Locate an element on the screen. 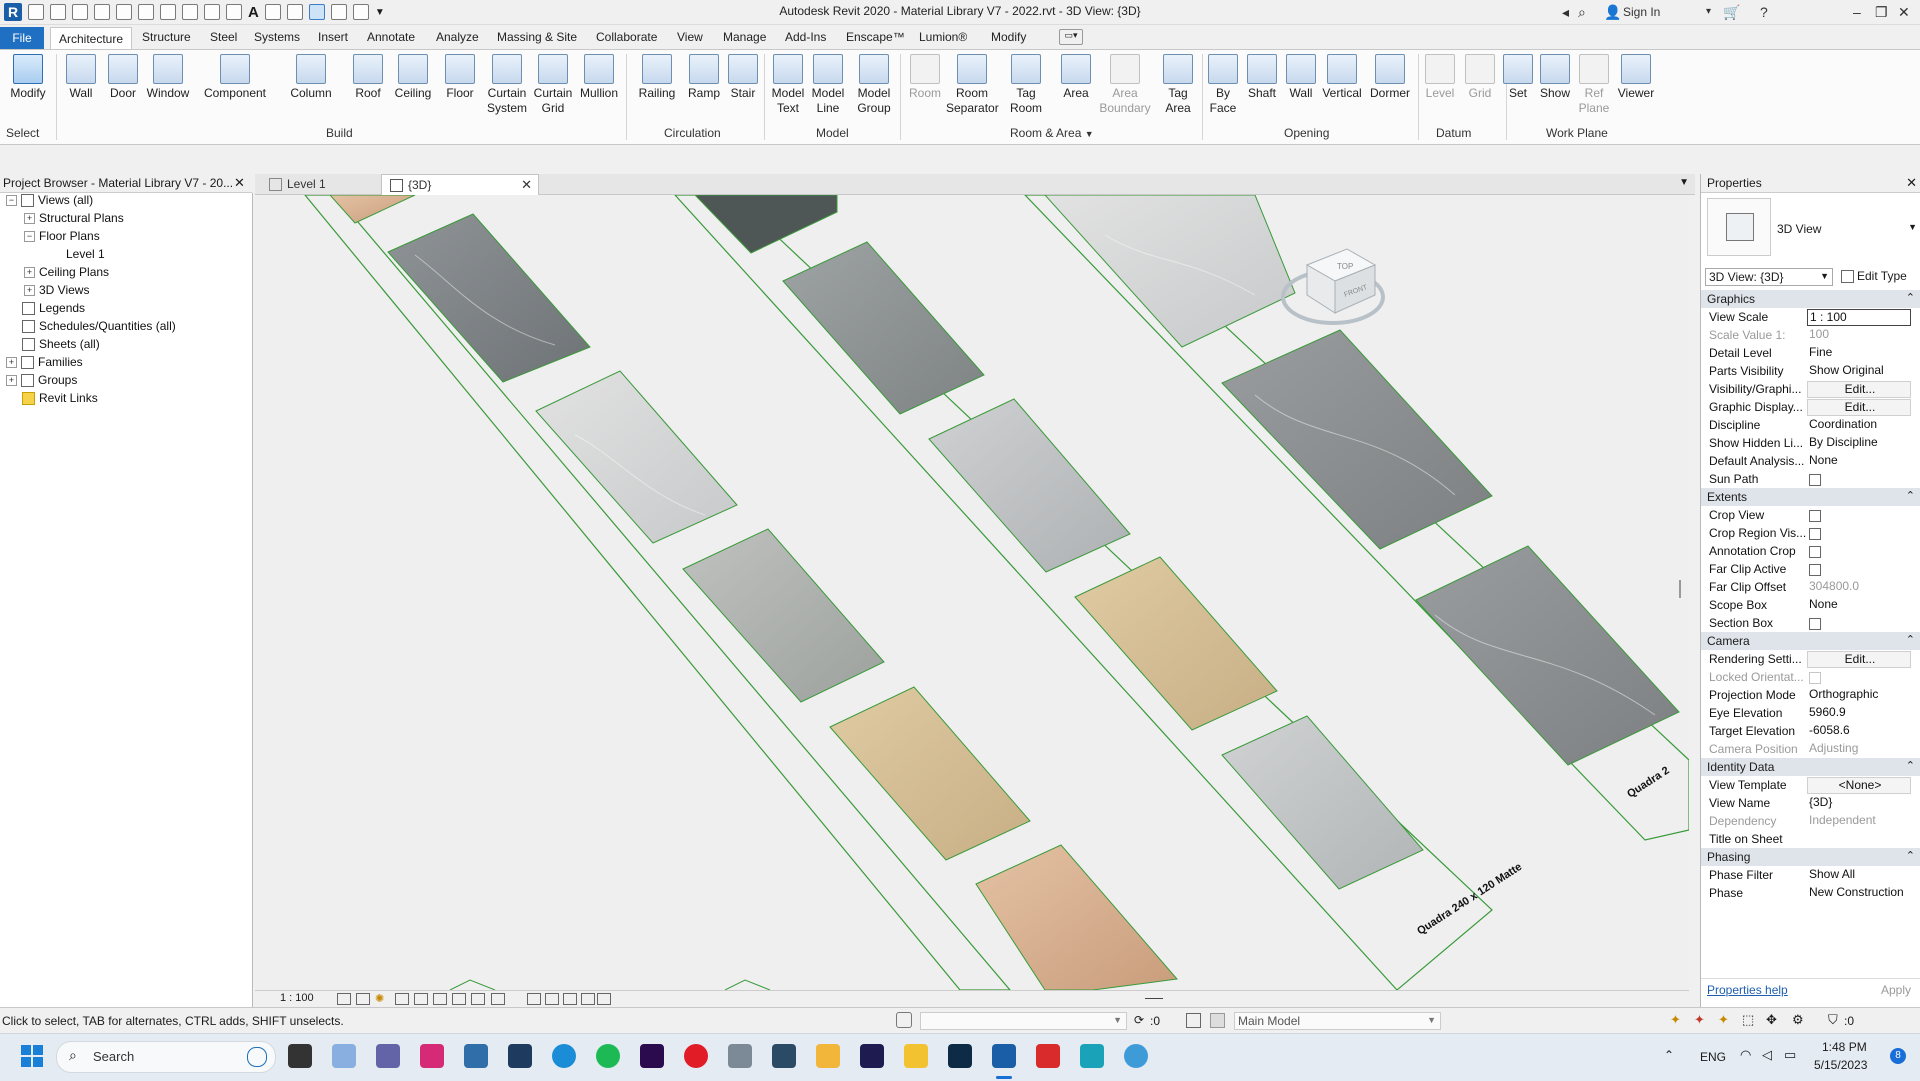  floor-button: Floor is located at coordinates (460, 77).